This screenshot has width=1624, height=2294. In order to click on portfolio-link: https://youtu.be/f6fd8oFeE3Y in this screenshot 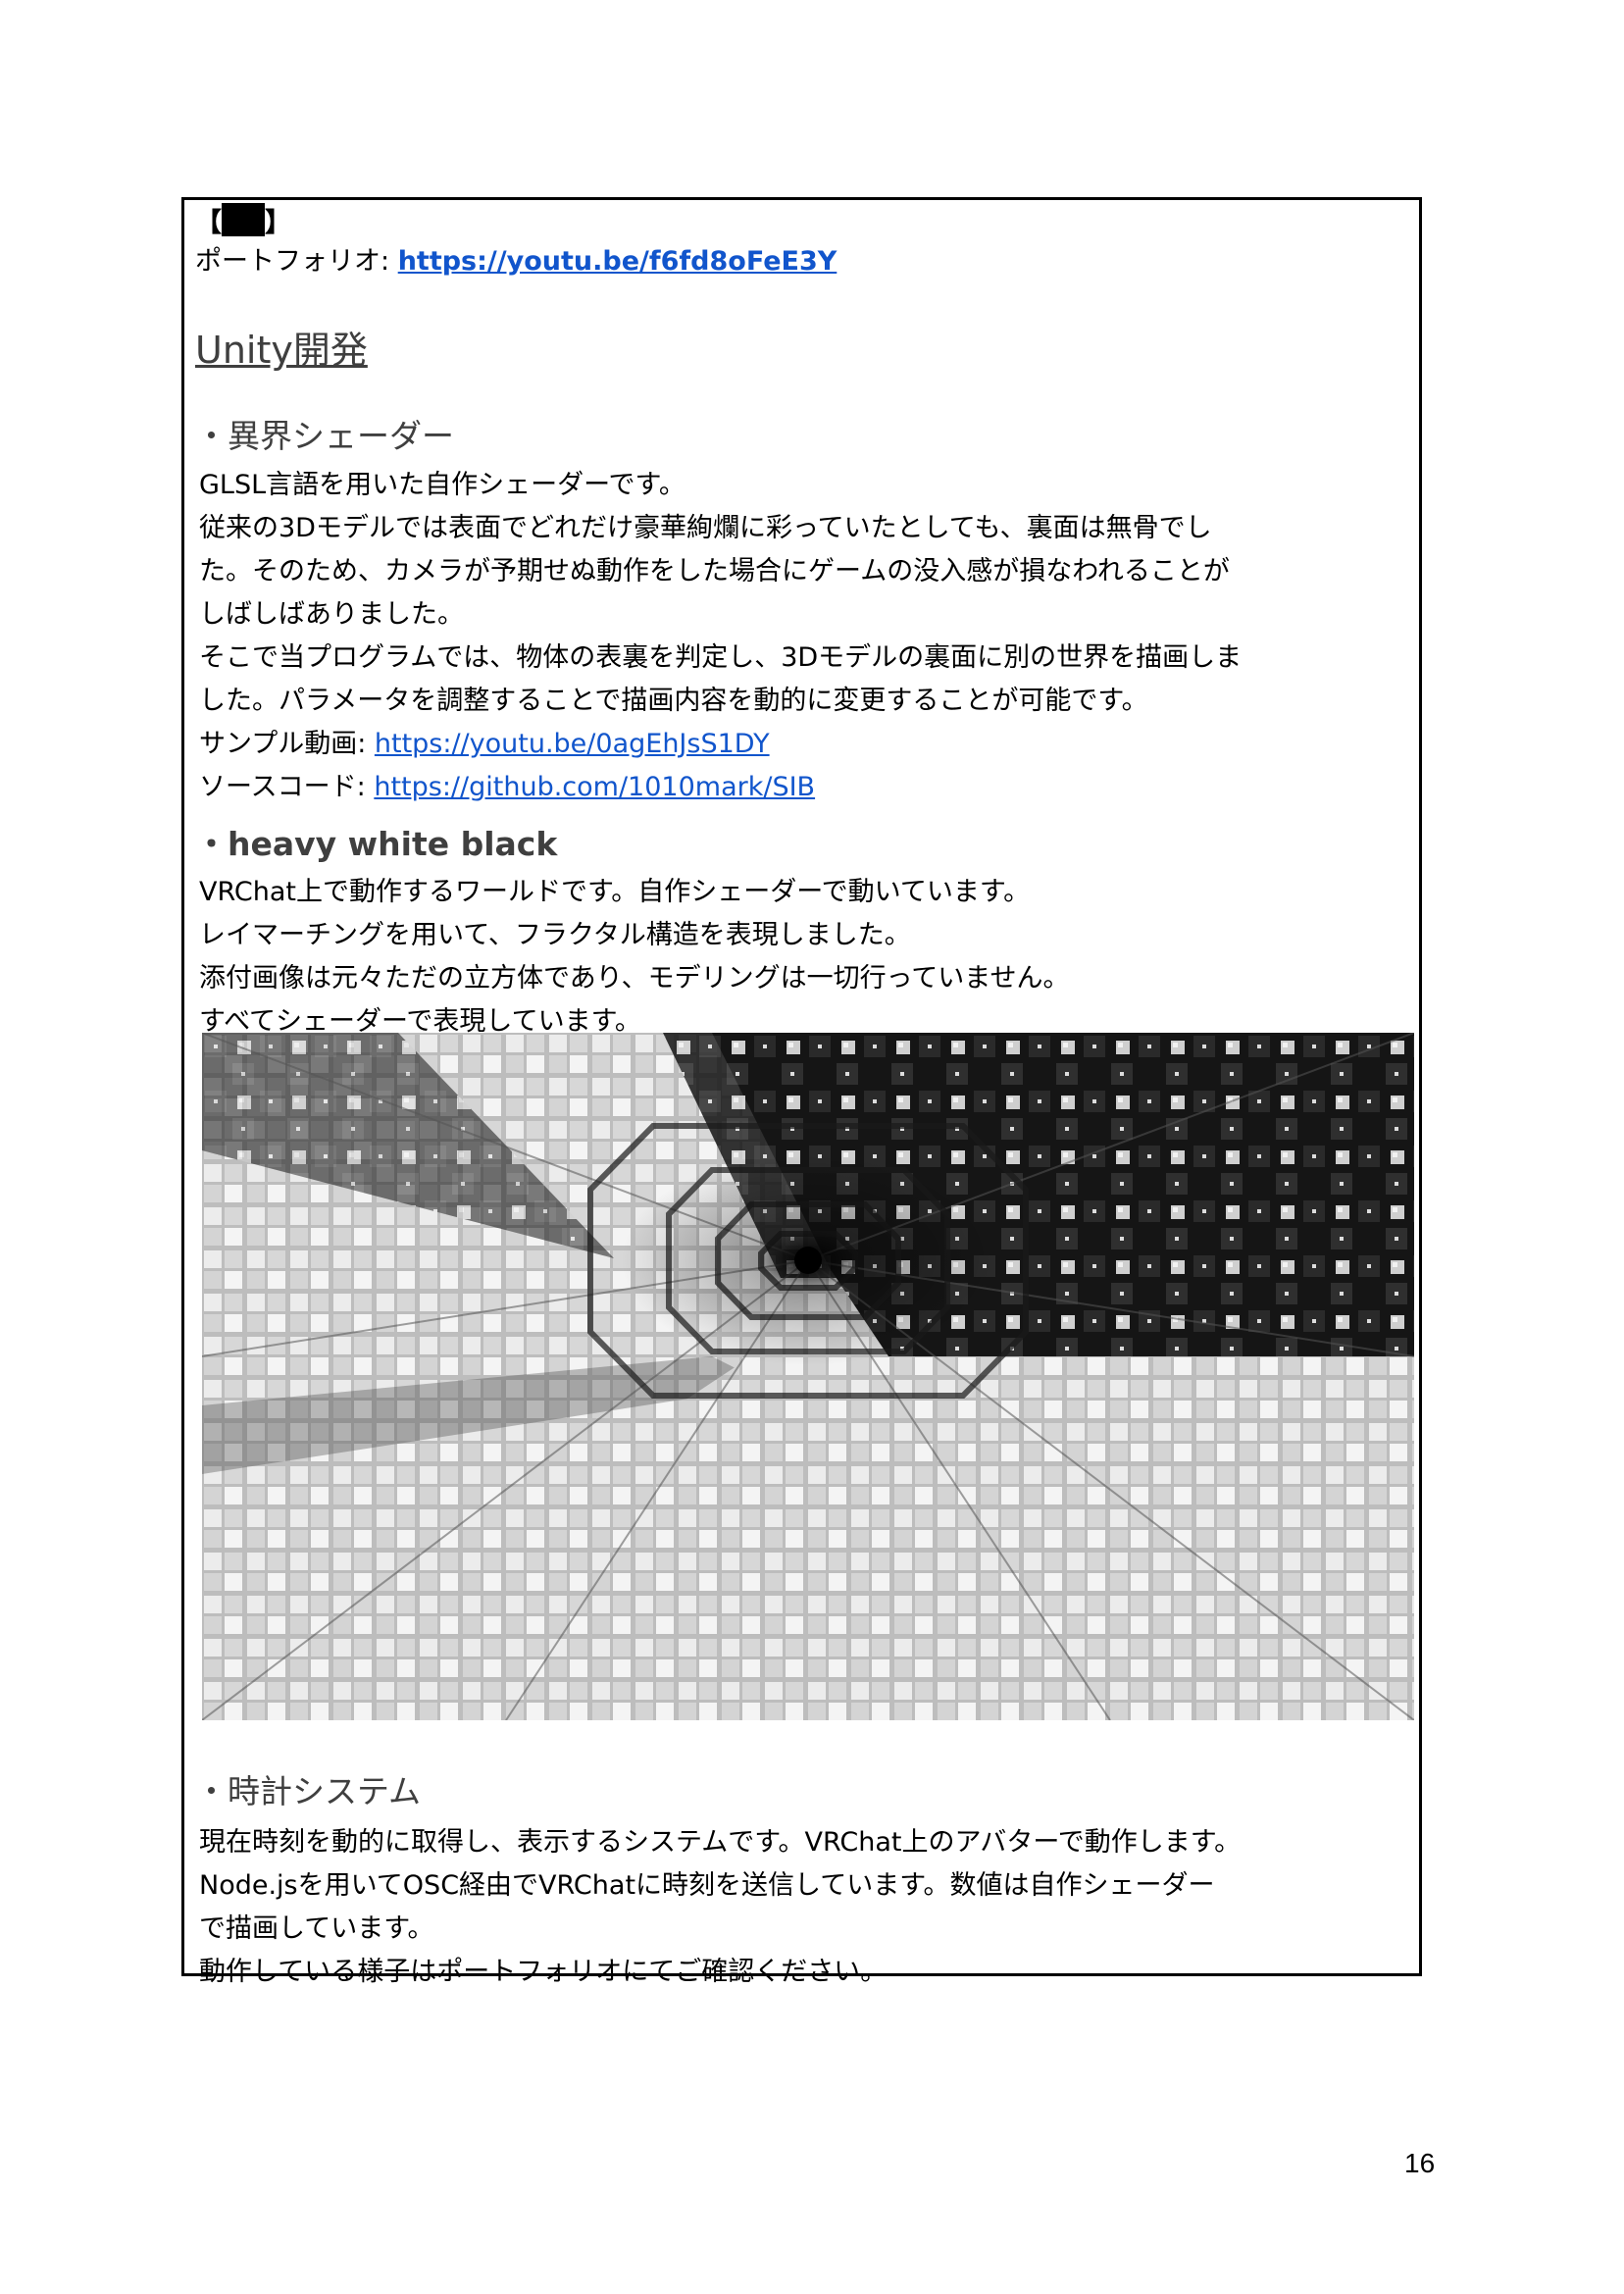, I will do `click(617, 261)`.